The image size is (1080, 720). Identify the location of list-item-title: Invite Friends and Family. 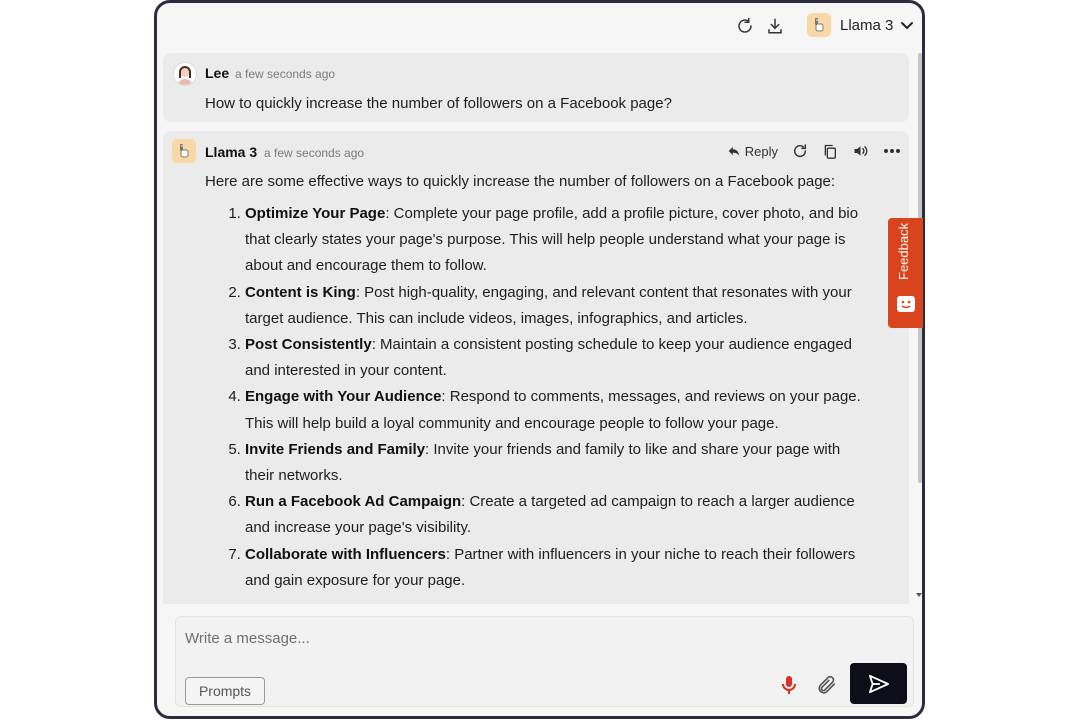
(335, 449).